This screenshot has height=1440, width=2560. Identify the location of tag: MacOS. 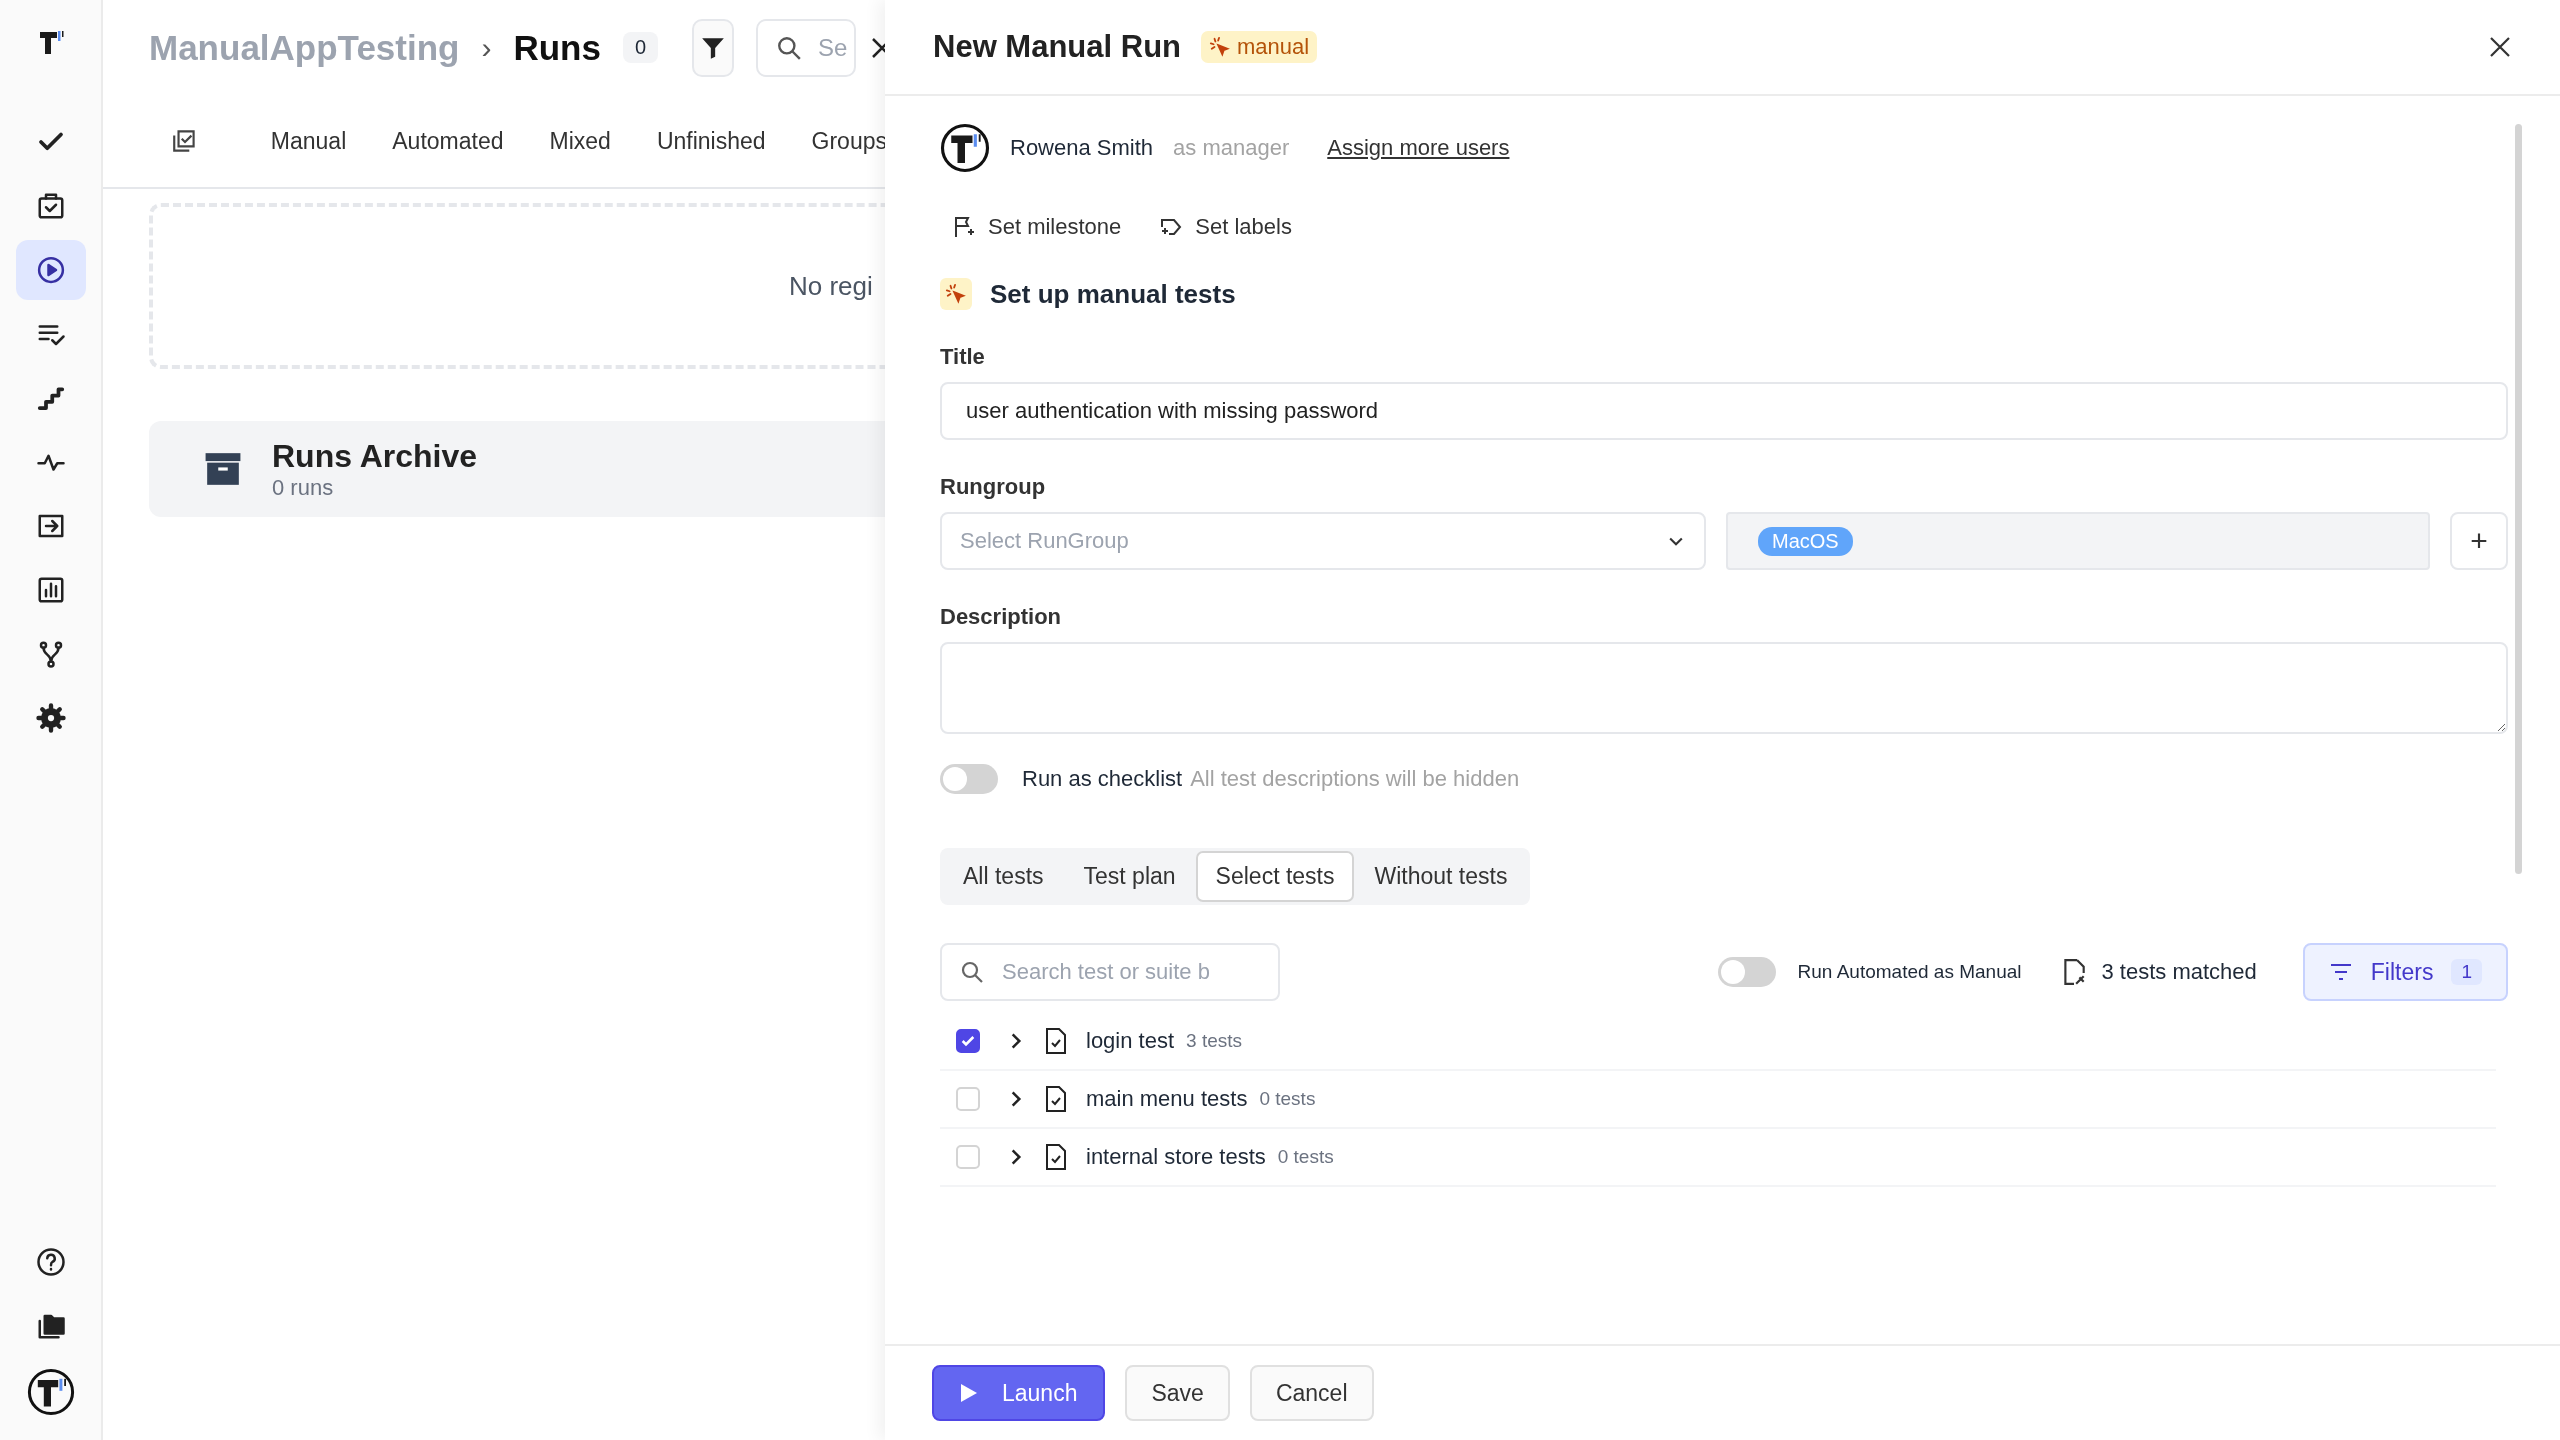
(1805, 541).